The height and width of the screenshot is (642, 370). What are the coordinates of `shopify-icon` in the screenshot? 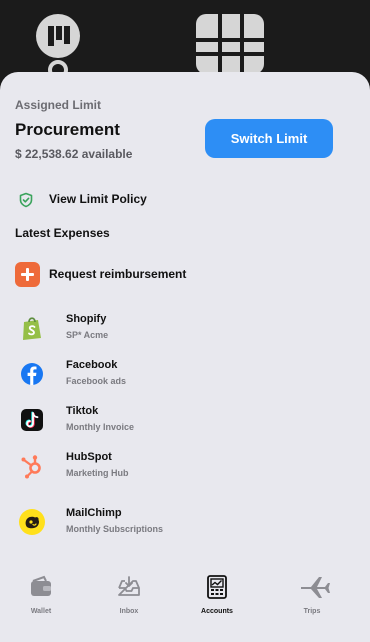 It's located at (32, 328).